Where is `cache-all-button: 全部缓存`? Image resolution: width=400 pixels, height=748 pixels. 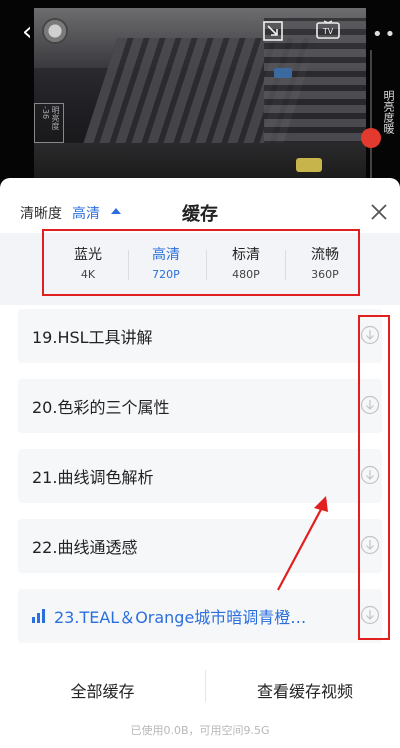
cache-all-button: 全部缓存 is located at coordinates (102, 690).